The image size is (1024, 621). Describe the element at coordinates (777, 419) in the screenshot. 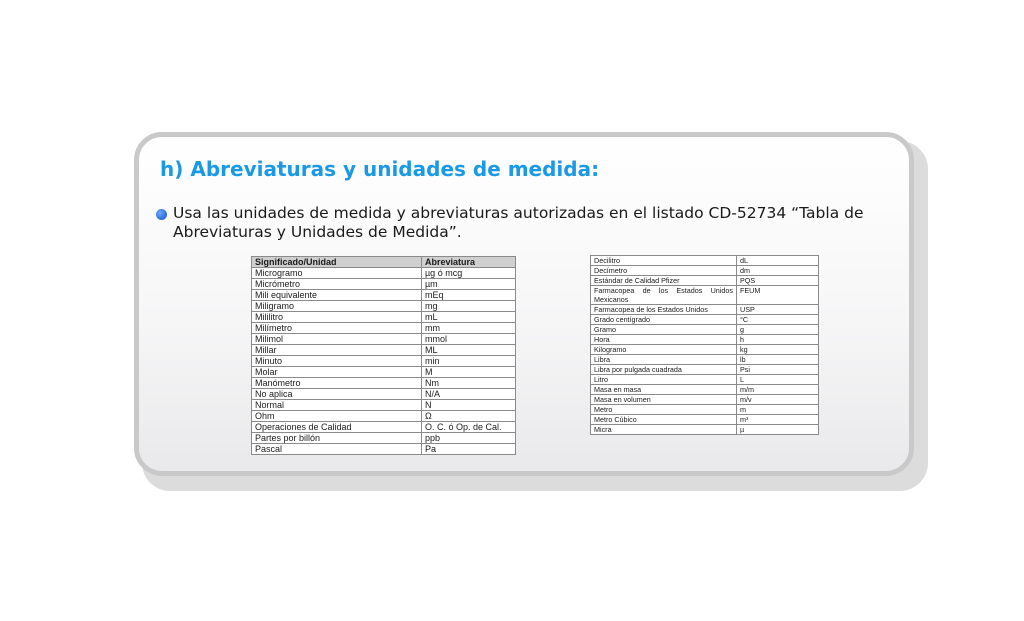

I see `cell-abbreviation: m³` at that location.